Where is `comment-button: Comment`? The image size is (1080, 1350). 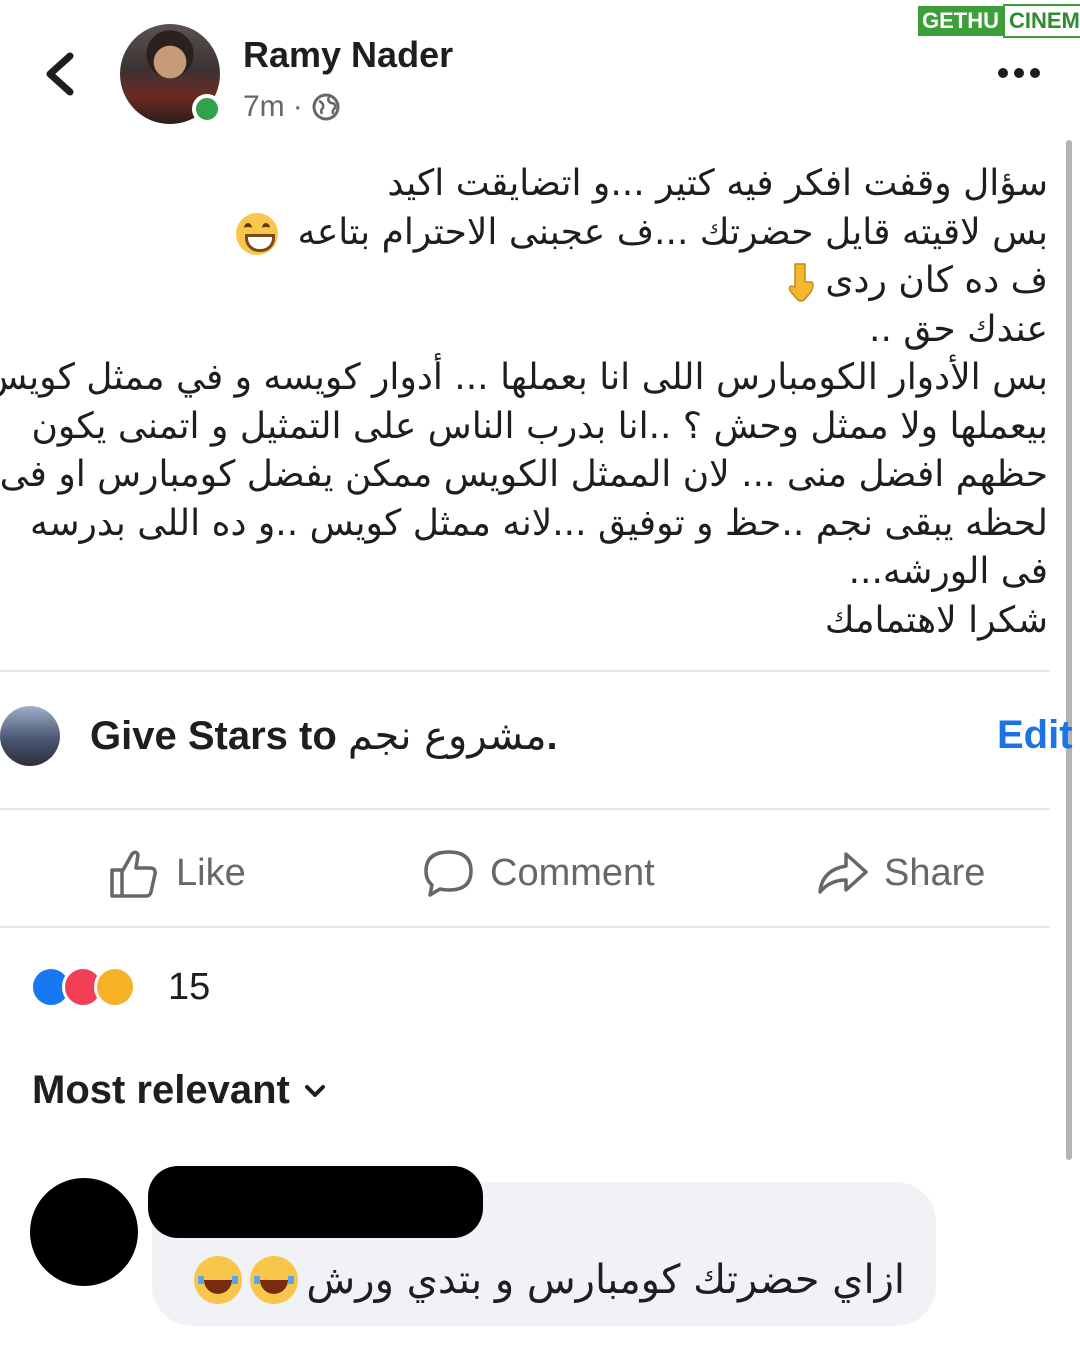
comment-button: Comment is located at coordinates (538, 873).